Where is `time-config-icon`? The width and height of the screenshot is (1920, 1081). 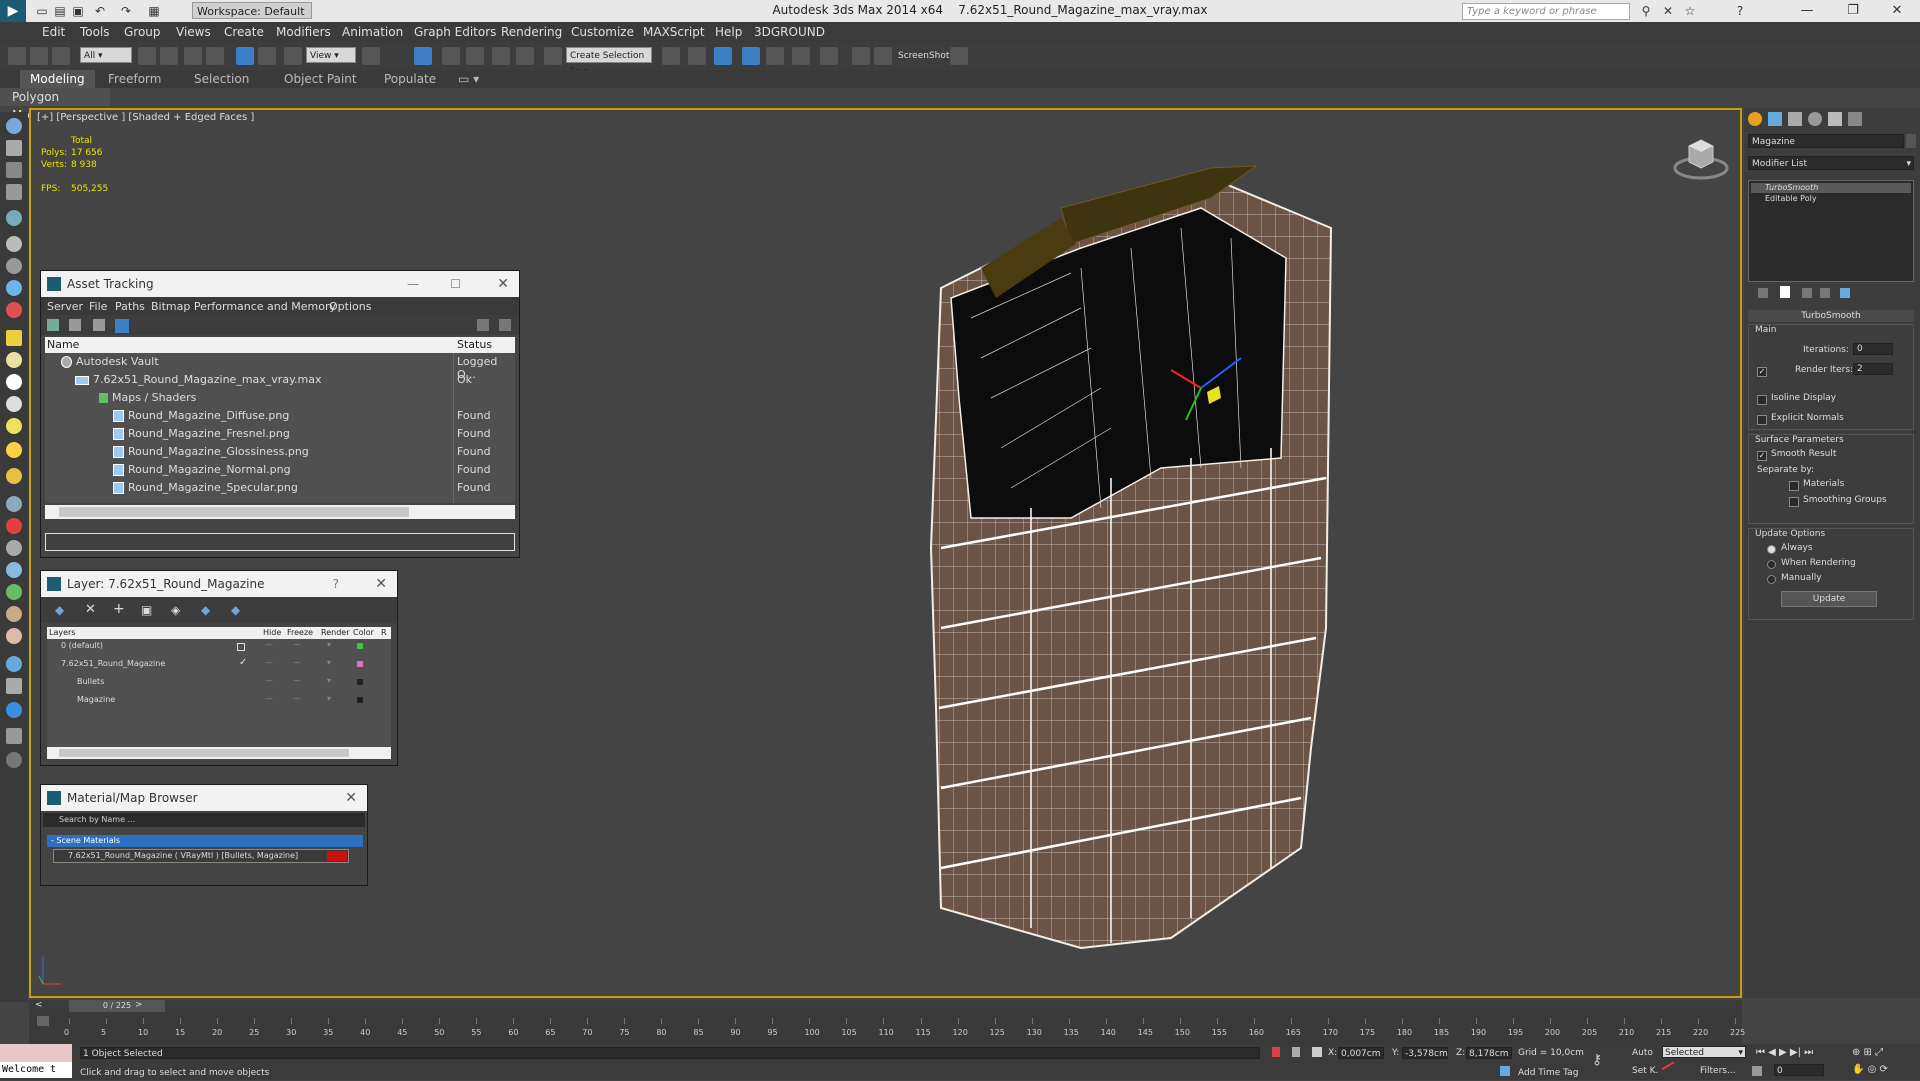
time-config-icon is located at coordinates (1757, 1071).